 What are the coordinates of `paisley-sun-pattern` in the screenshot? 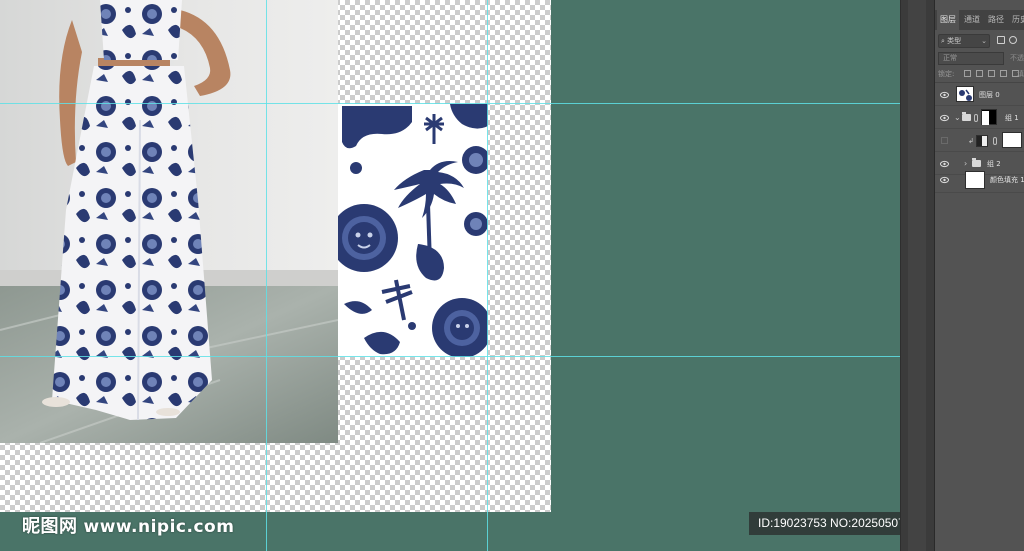 It's located at (413, 230).